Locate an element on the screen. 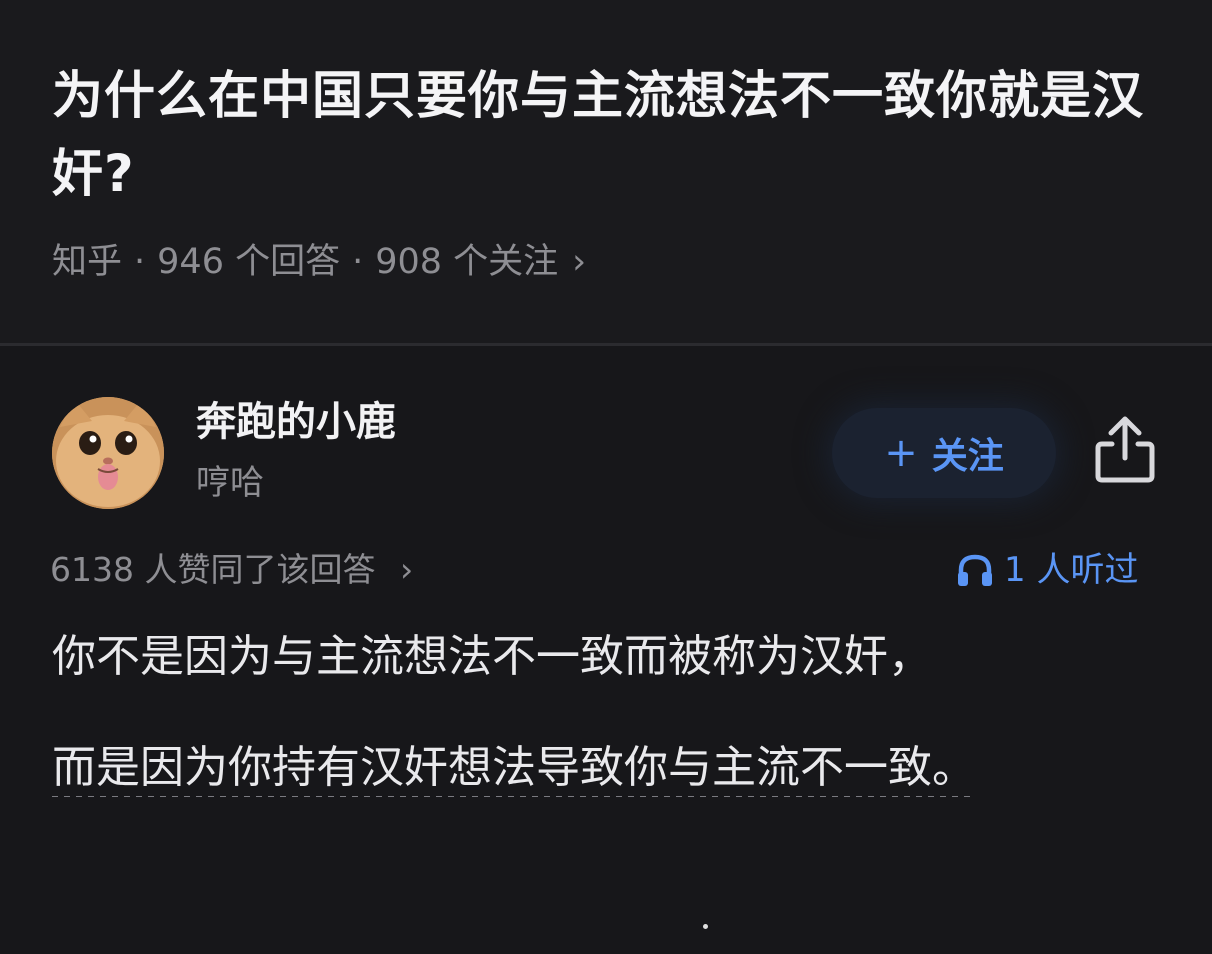 This screenshot has width=1212, height=954. follow-button-label: 关注 is located at coordinates (967, 456).